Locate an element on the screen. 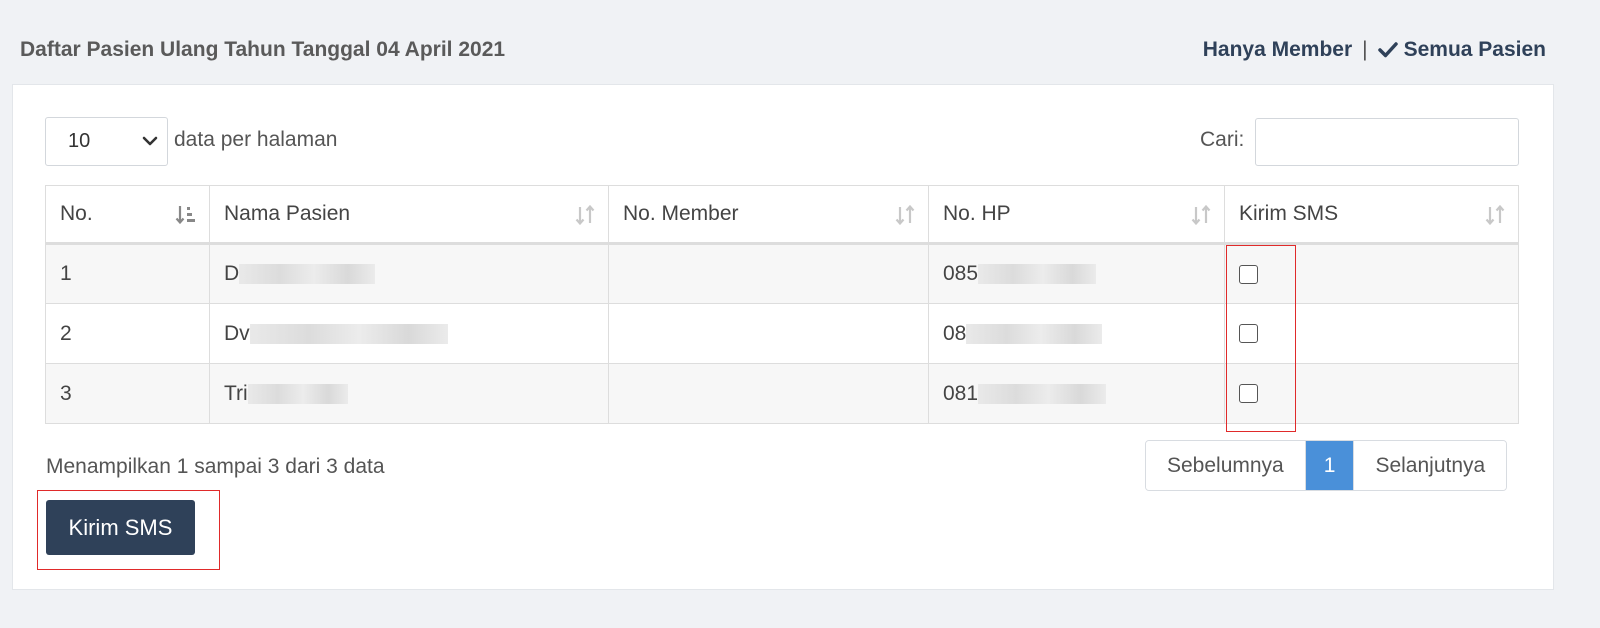 Image resolution: width=1600 pixels, height=628 pixels. patient-name-cell: Tri is located at coordinates (409, 393).